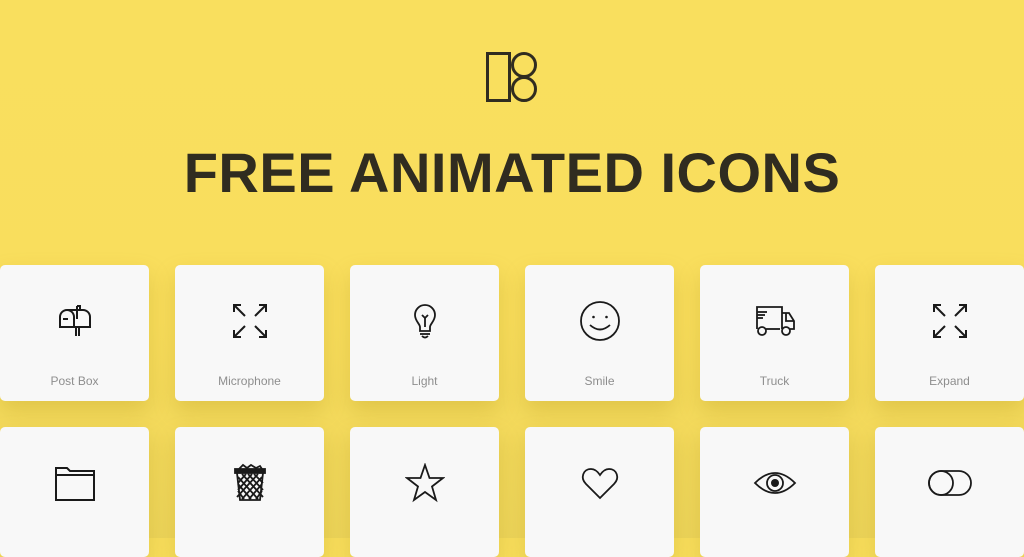 The width and height of the screenshot is (1024, 557). Describe the element at coordinates (774, 483) in the screenshot. I see `eye-icon` at that location.